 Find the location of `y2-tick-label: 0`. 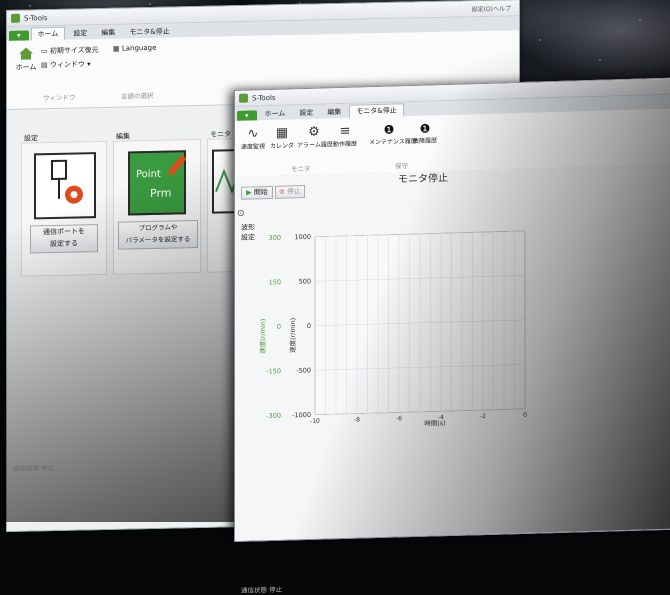

y2-tick-label: 0 is located at coordinates (309, 326).